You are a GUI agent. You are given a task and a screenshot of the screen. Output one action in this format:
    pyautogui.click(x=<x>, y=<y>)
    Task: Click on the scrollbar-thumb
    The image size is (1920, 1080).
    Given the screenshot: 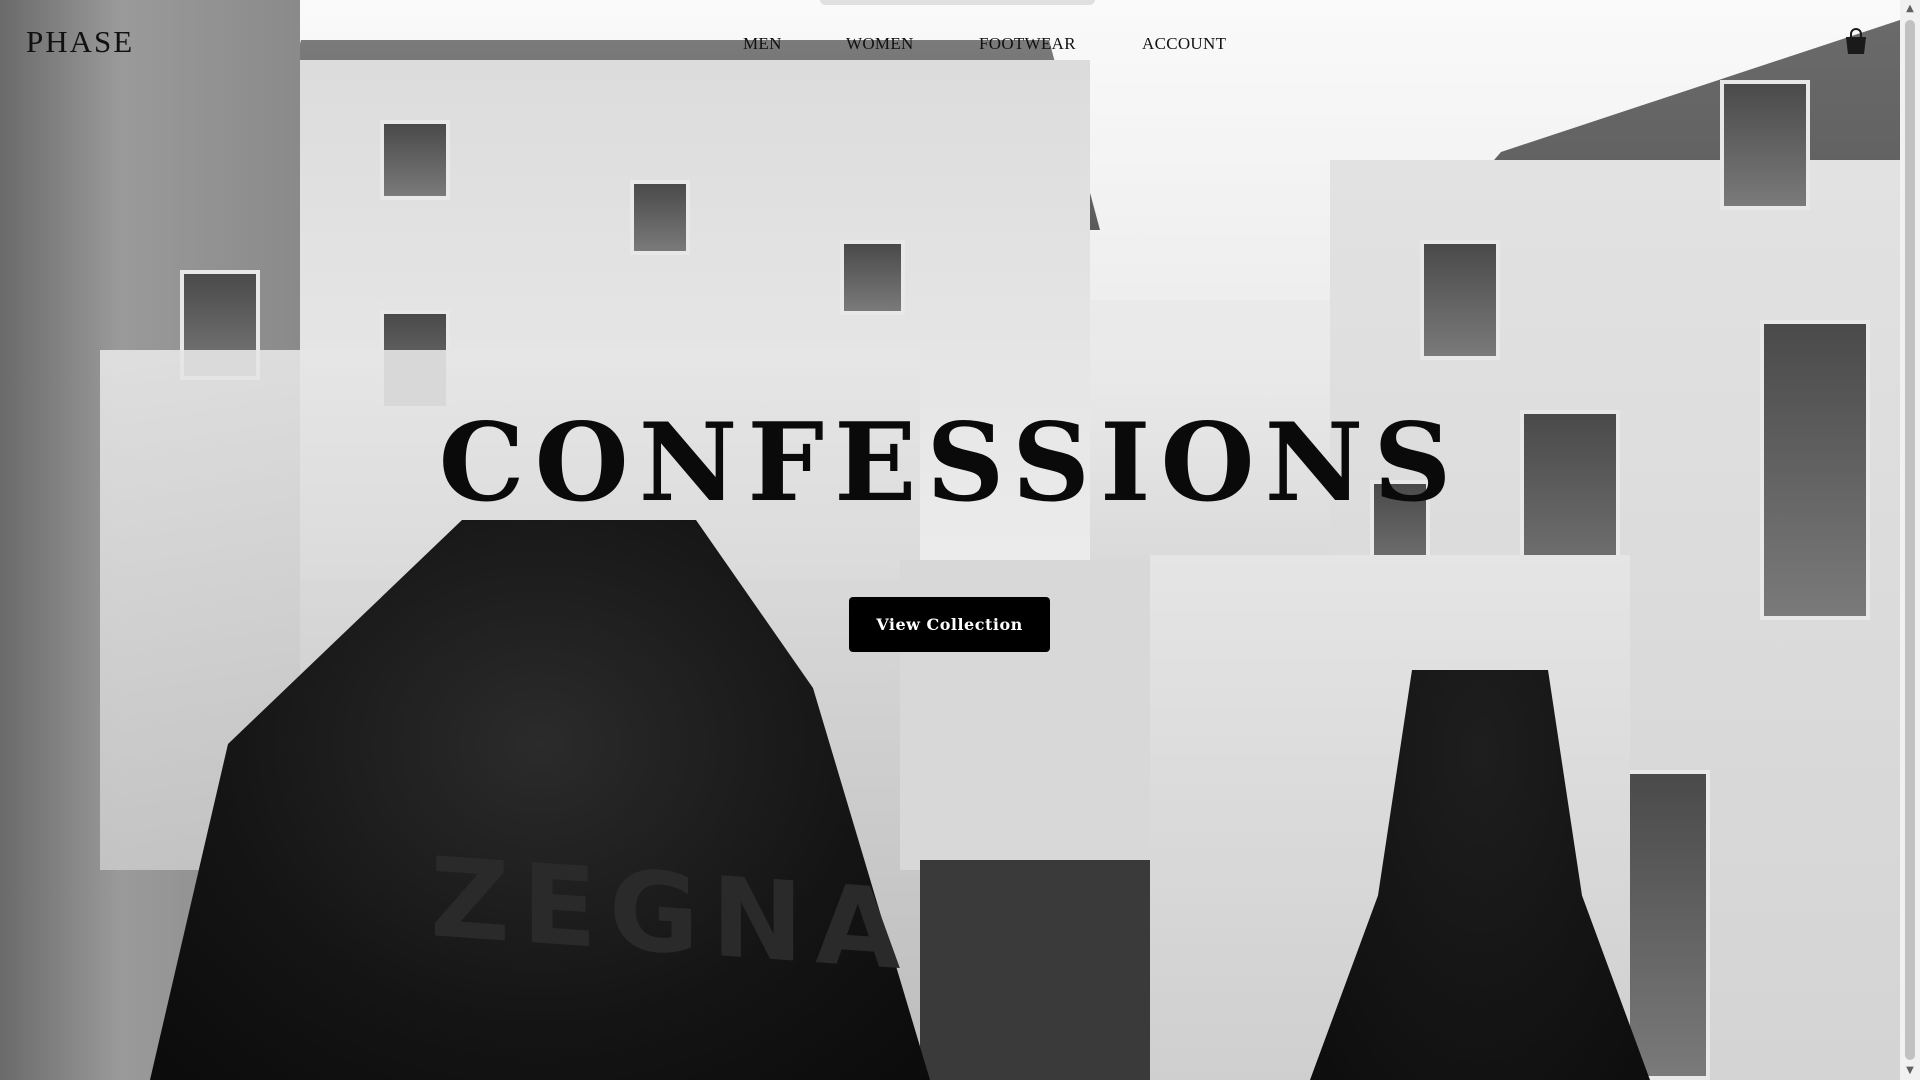 What is the action you would take?
    pyautogui.click(x=1910, y=540)
    